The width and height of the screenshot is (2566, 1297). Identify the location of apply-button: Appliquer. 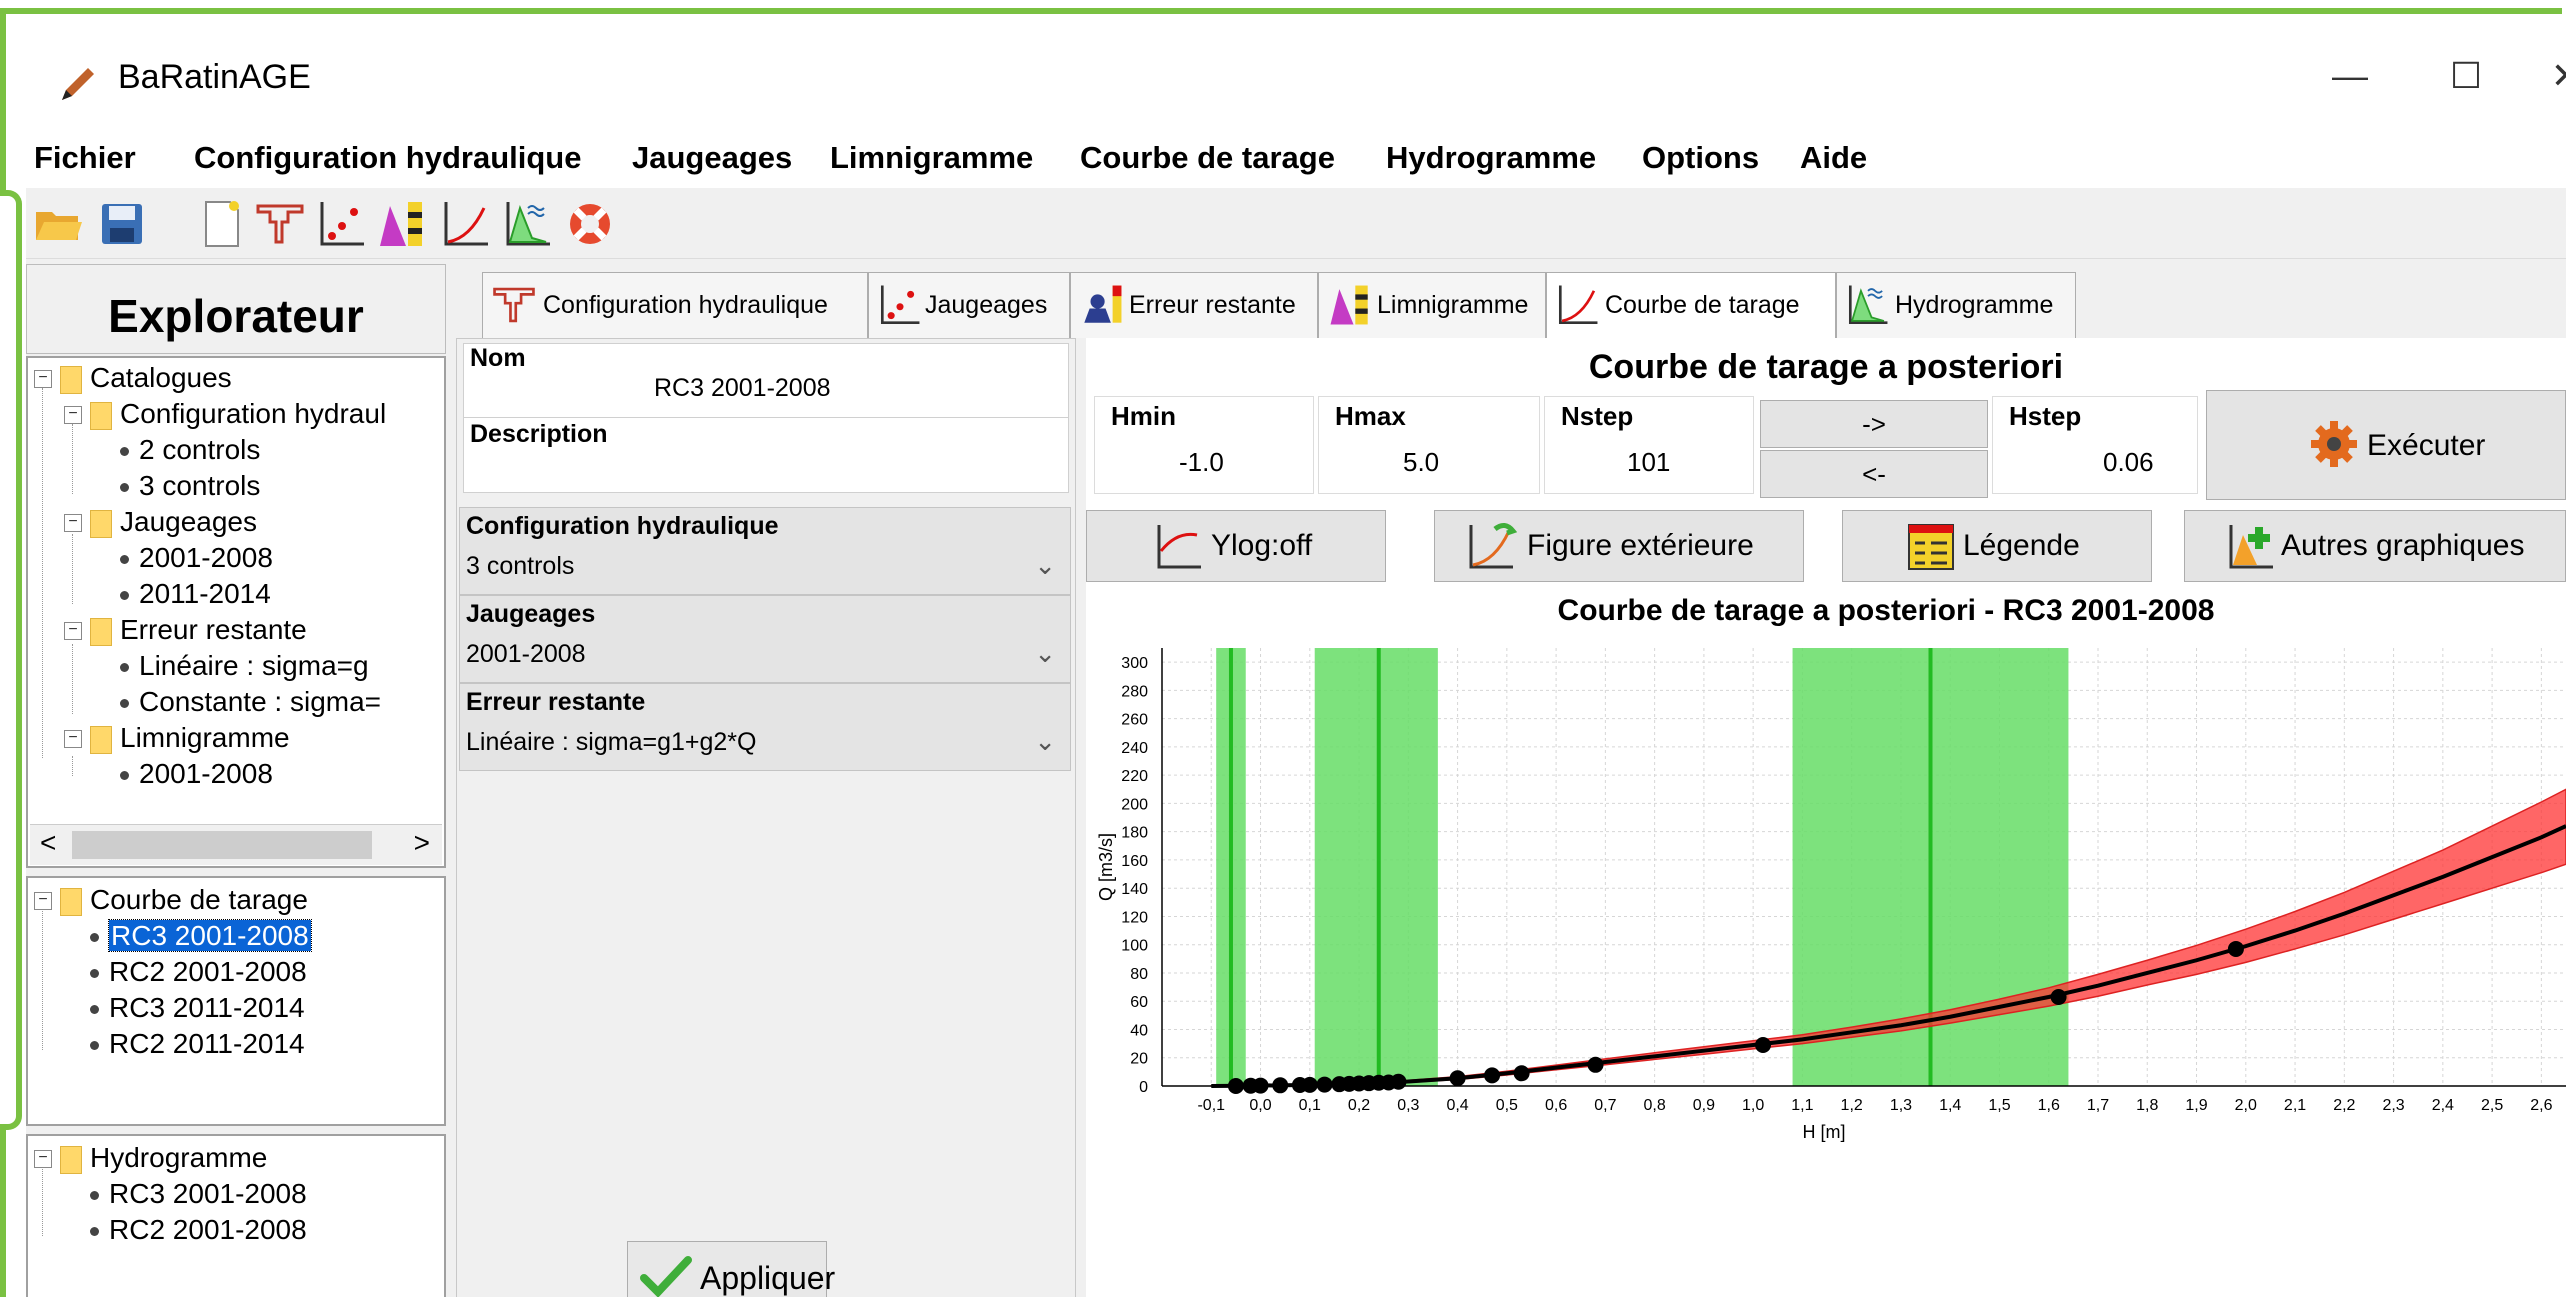
(731, 1269).